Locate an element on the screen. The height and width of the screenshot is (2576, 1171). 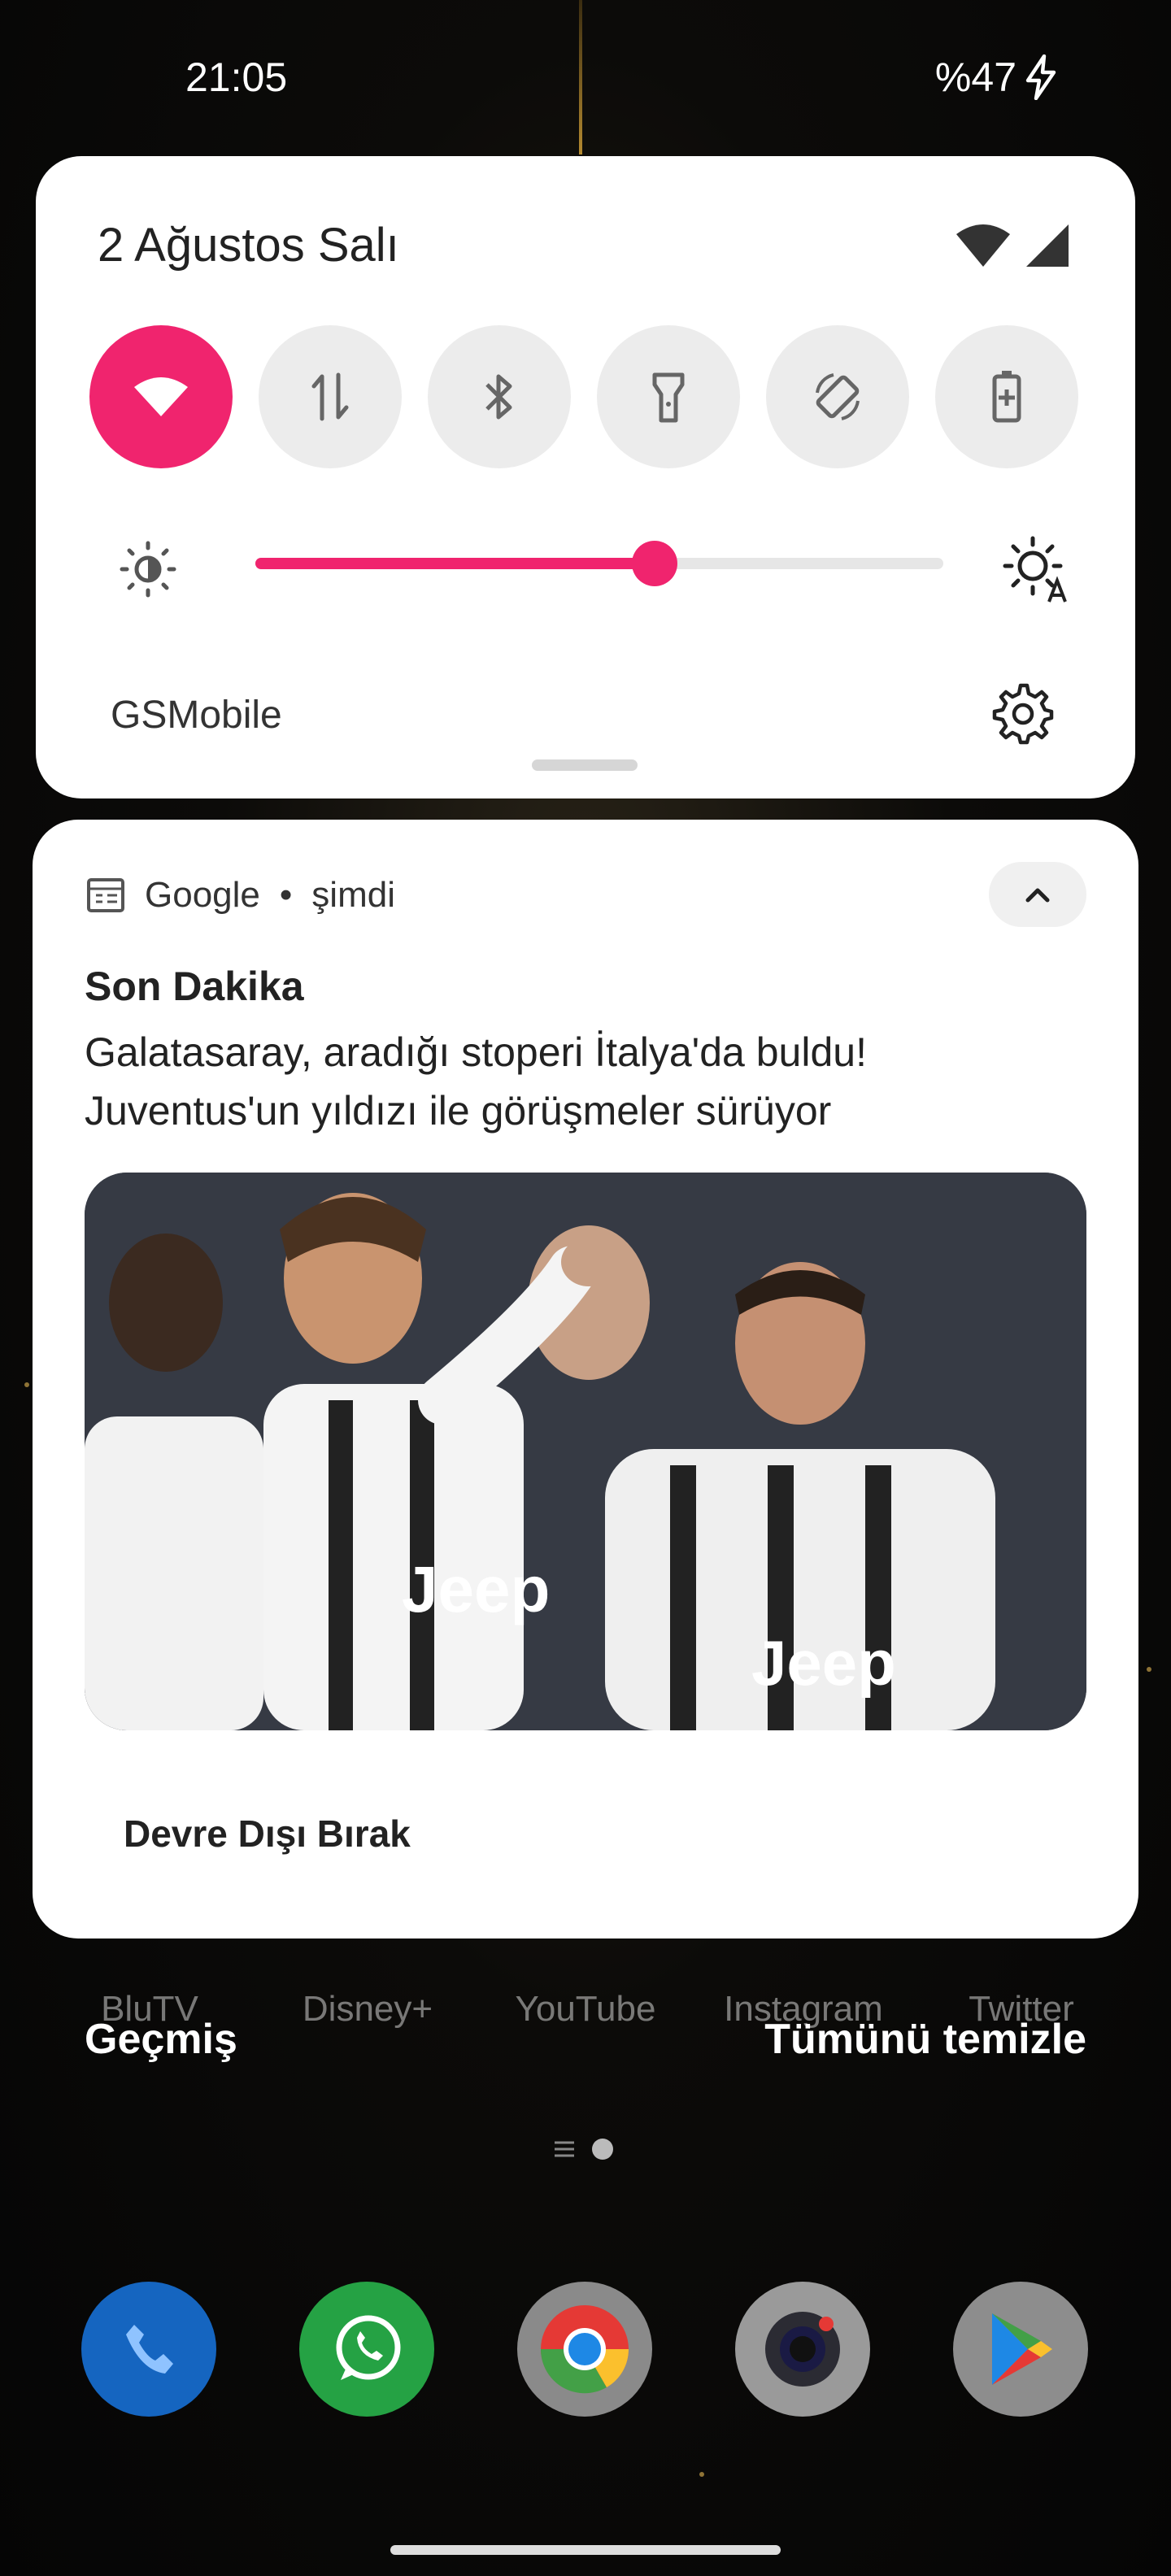
app-drawer-lines-icon is located at coordinates (565, 2149).